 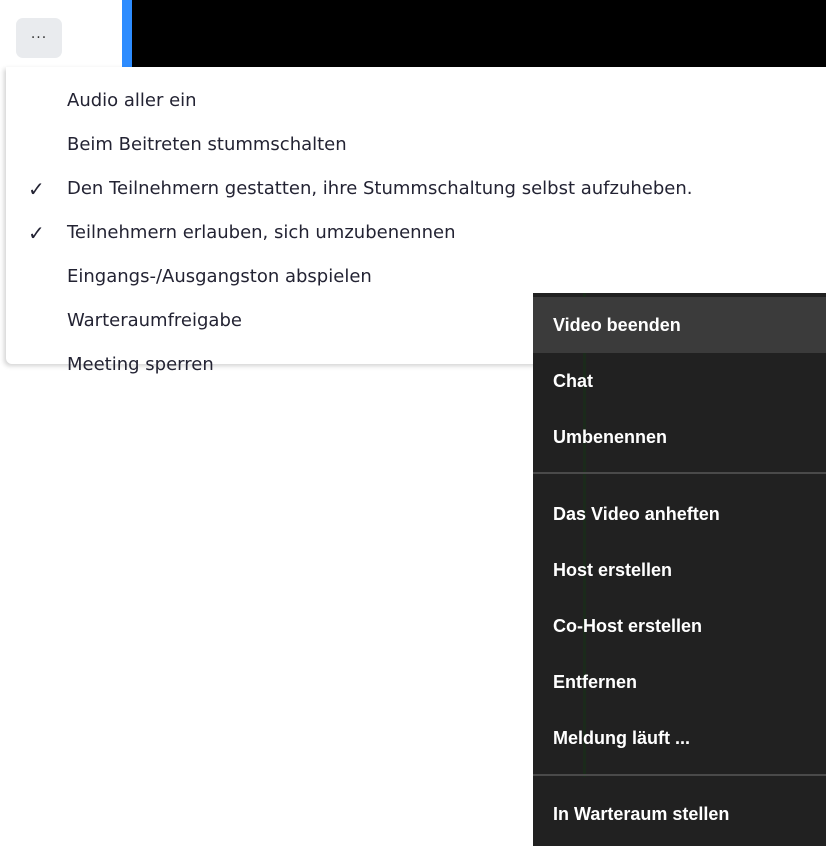 What do you see at coordinates (628, 626) in the screenshot?
I see `menu-item-label: Co-Host erstellen` at bounding box center [628, 626].